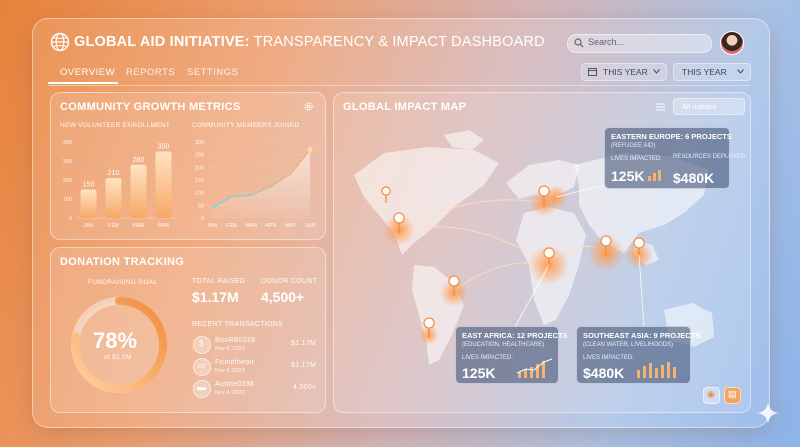  I want to click on mini-trend-icon, so click(534, 368).